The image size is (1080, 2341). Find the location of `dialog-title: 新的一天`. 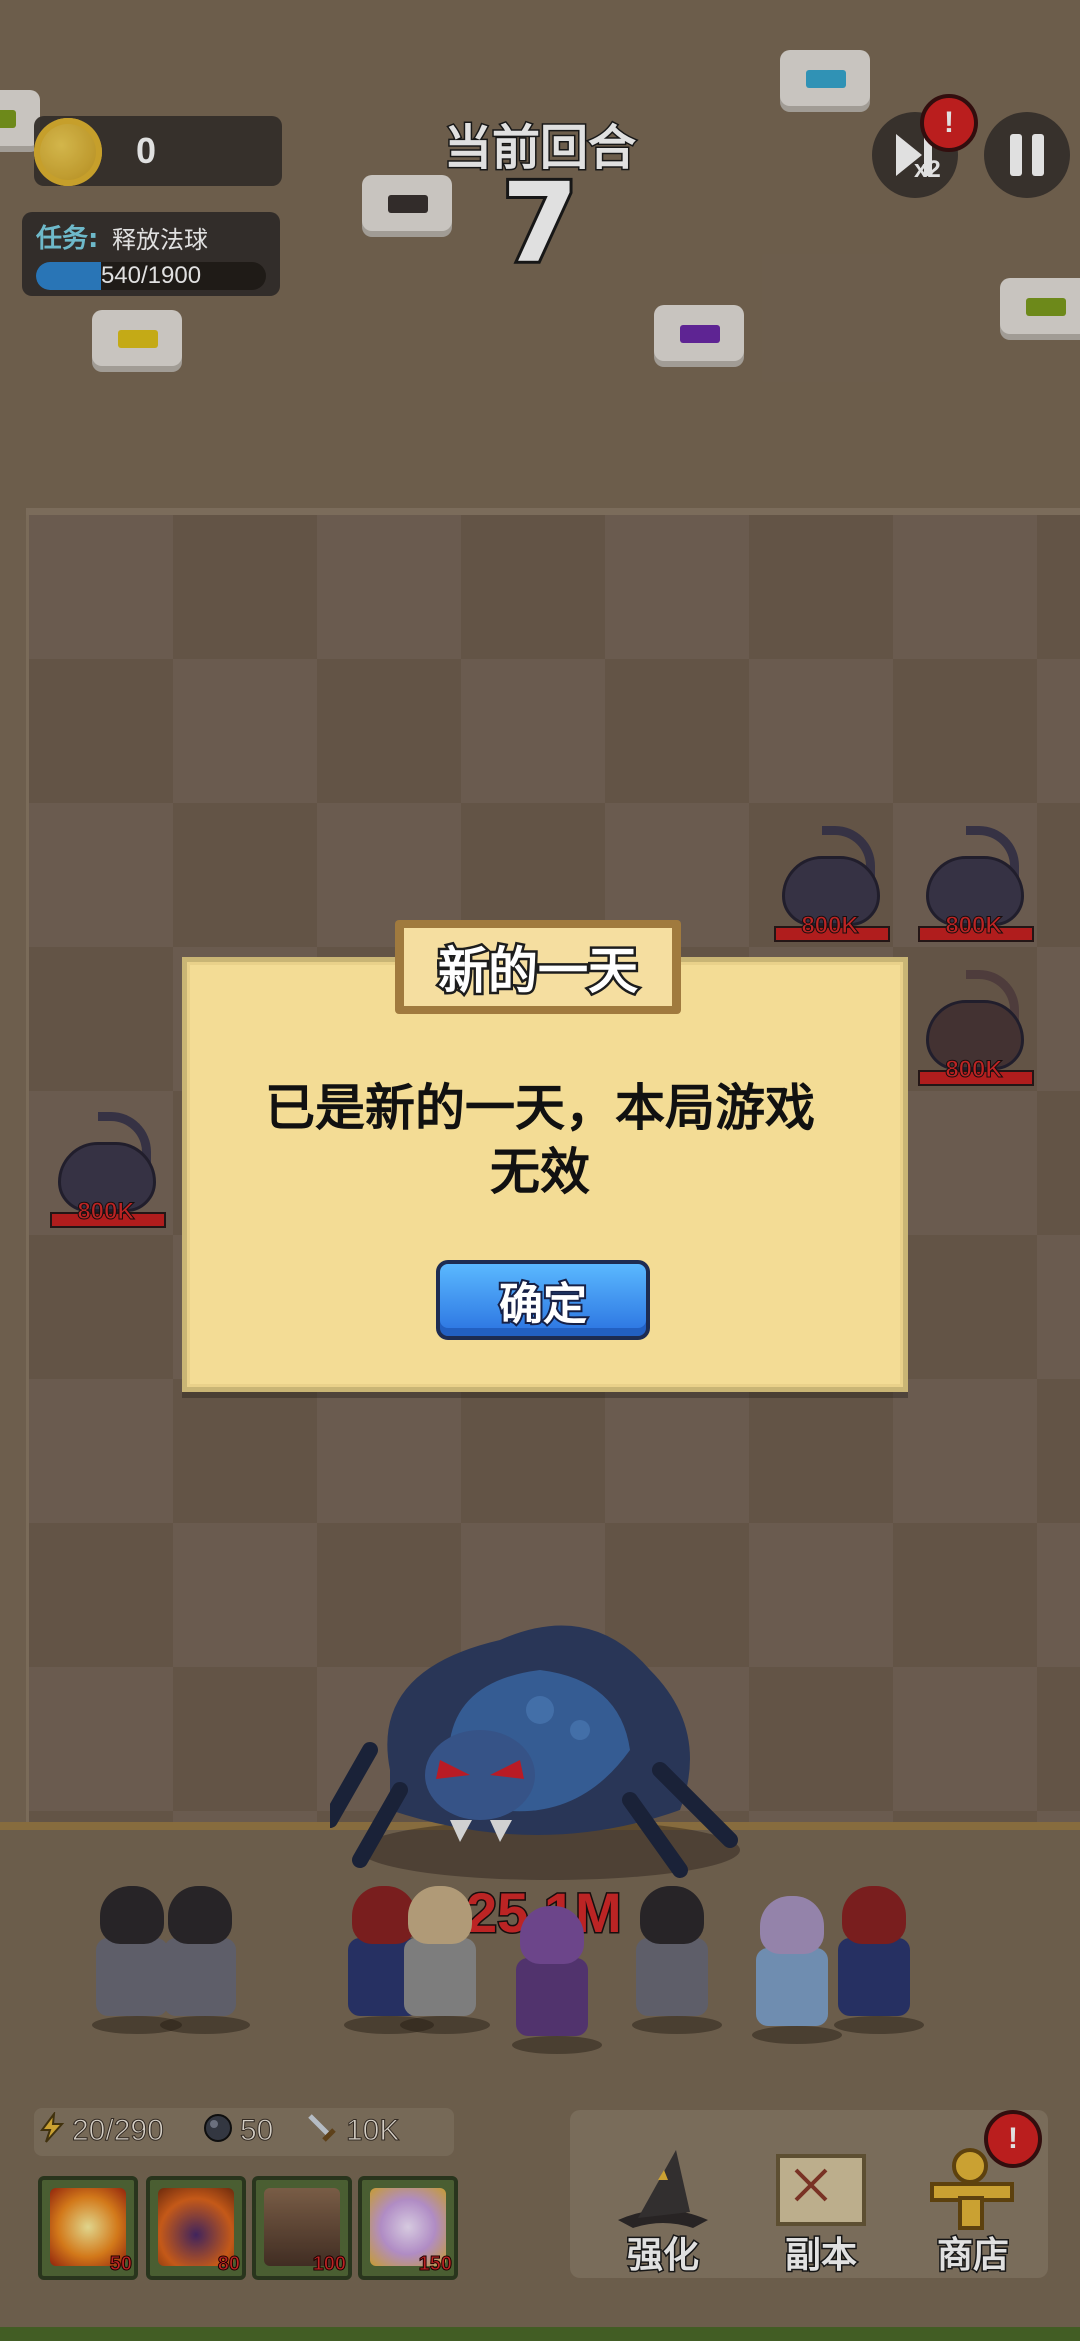

dialog-title: 新的一天 is located at coordinates (538, 967).